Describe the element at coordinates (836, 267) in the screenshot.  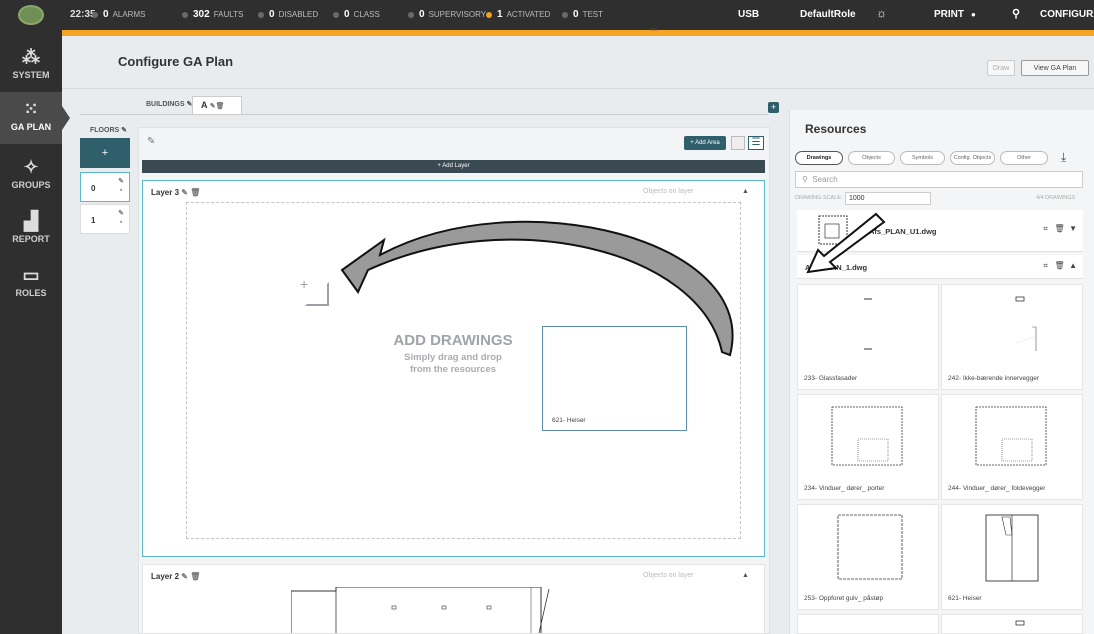
I see `drawing-name: Afs_PLAN_1.dwg` at that location.